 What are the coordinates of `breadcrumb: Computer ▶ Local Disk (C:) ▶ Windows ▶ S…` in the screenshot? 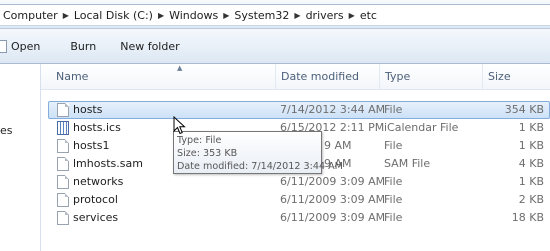 It's located at (275, 15).